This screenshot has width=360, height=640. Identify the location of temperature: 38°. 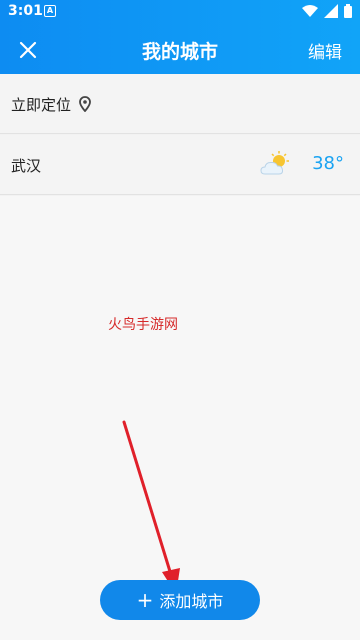
(328, 163).